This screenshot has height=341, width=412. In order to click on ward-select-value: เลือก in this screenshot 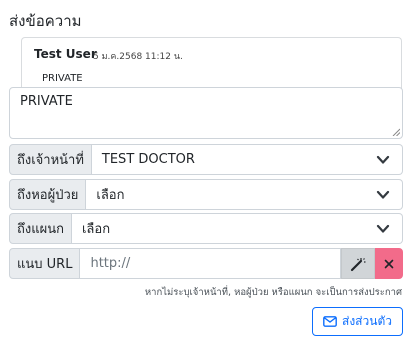, I will do `click(110, 195)`.